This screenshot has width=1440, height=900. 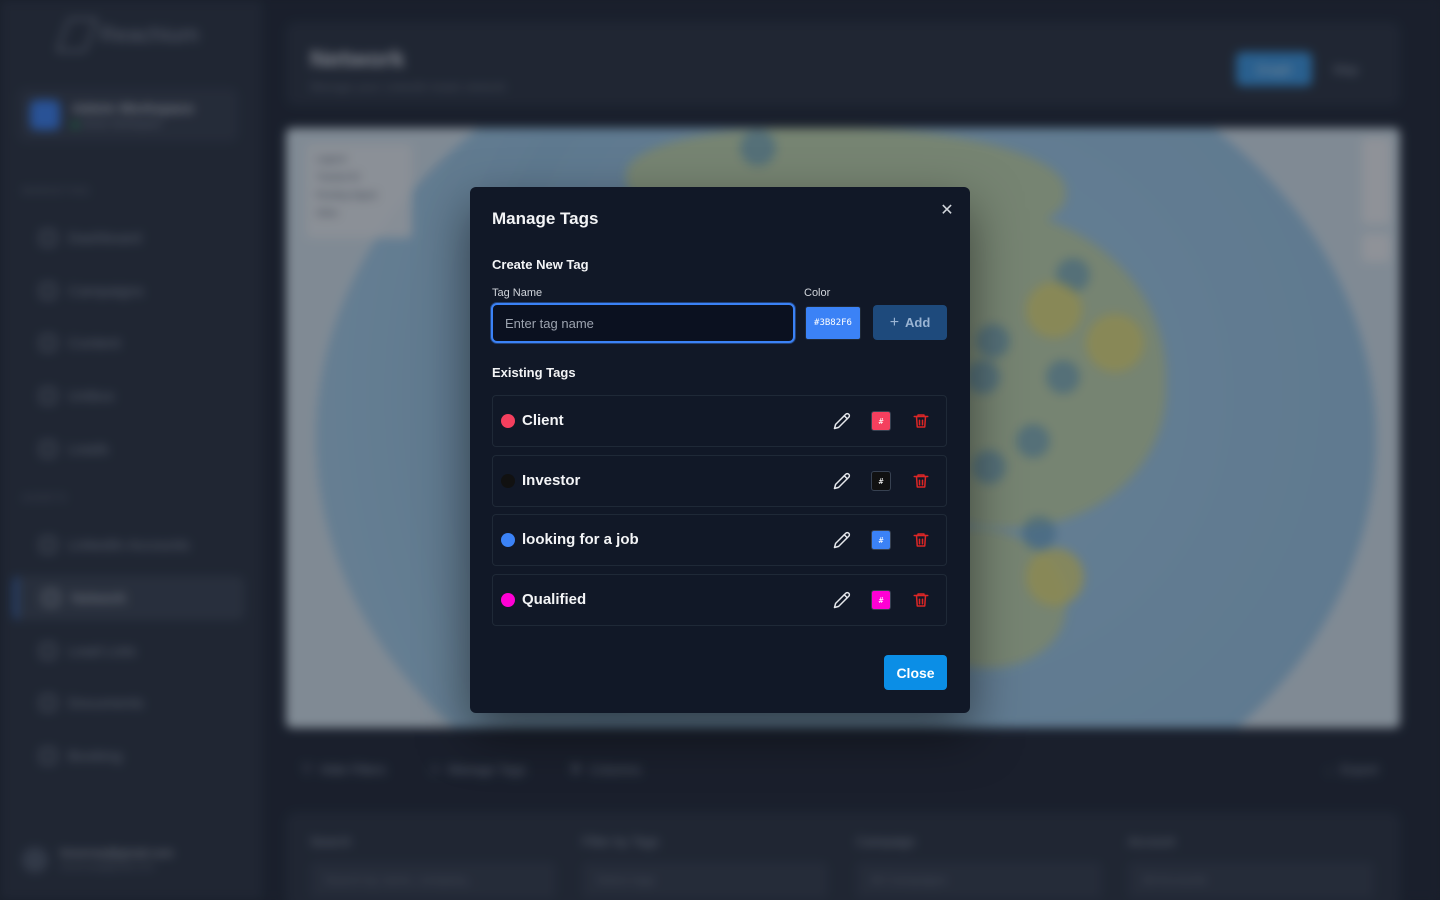 What do you see at coordinates (947, 210) in the screenshot?
I see `close-icon: ✕` at bounding box center [947, 210].